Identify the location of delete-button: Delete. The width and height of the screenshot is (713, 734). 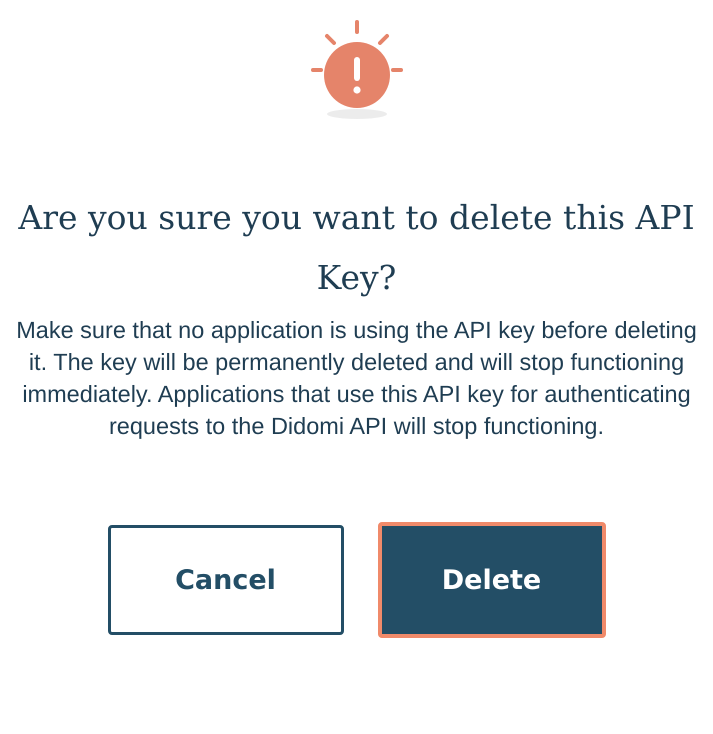
(492, 580).